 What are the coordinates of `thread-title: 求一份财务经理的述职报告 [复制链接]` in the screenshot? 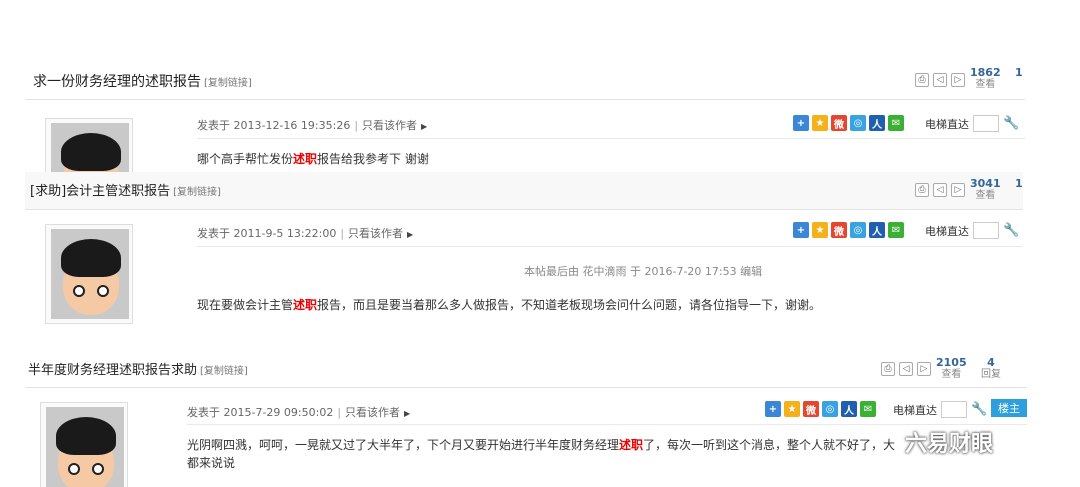 It's located at (142, 81).